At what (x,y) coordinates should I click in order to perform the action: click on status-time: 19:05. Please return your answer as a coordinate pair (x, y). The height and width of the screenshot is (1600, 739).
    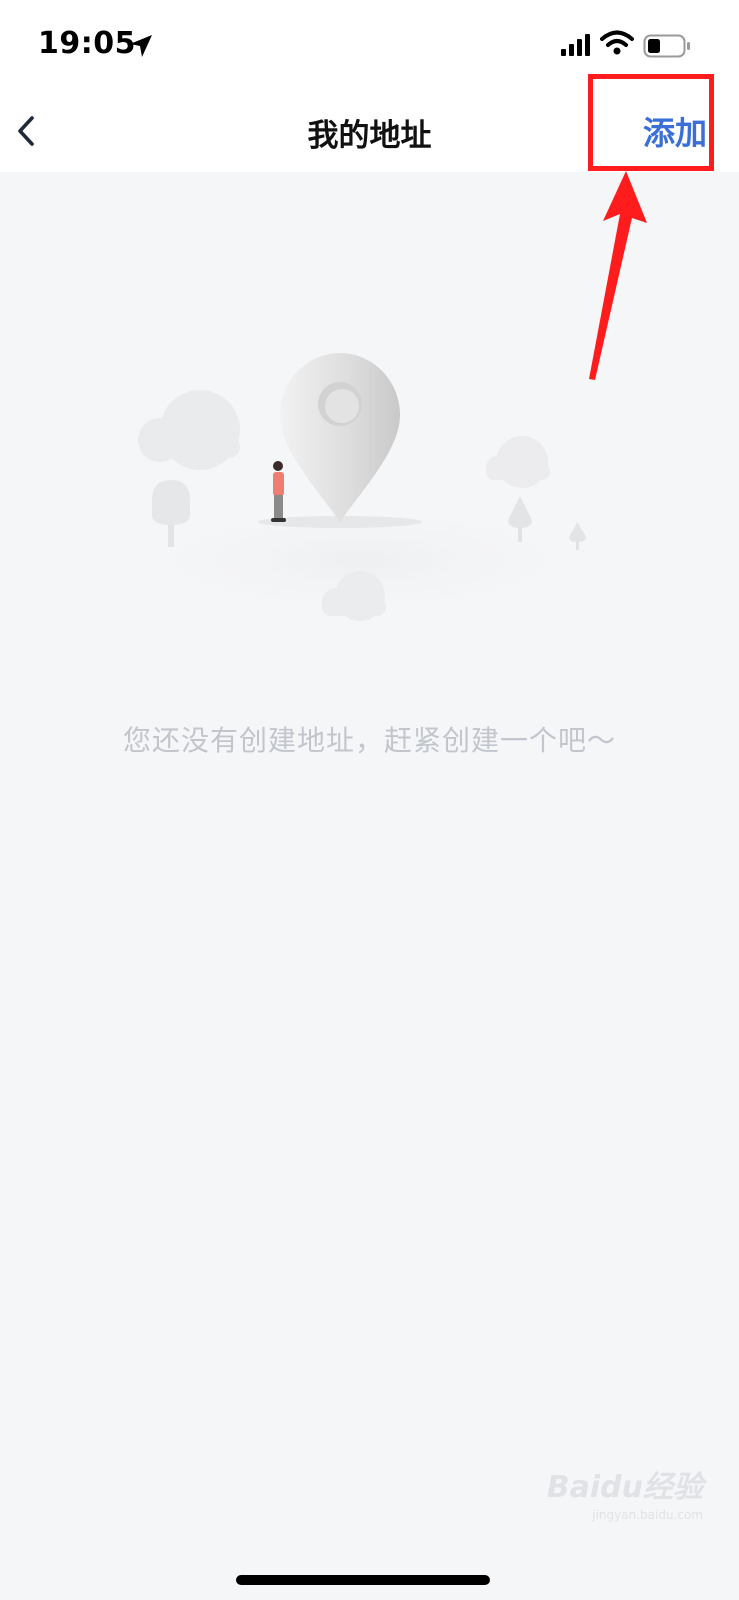
    Looking at the image, I should click on (87, 43).